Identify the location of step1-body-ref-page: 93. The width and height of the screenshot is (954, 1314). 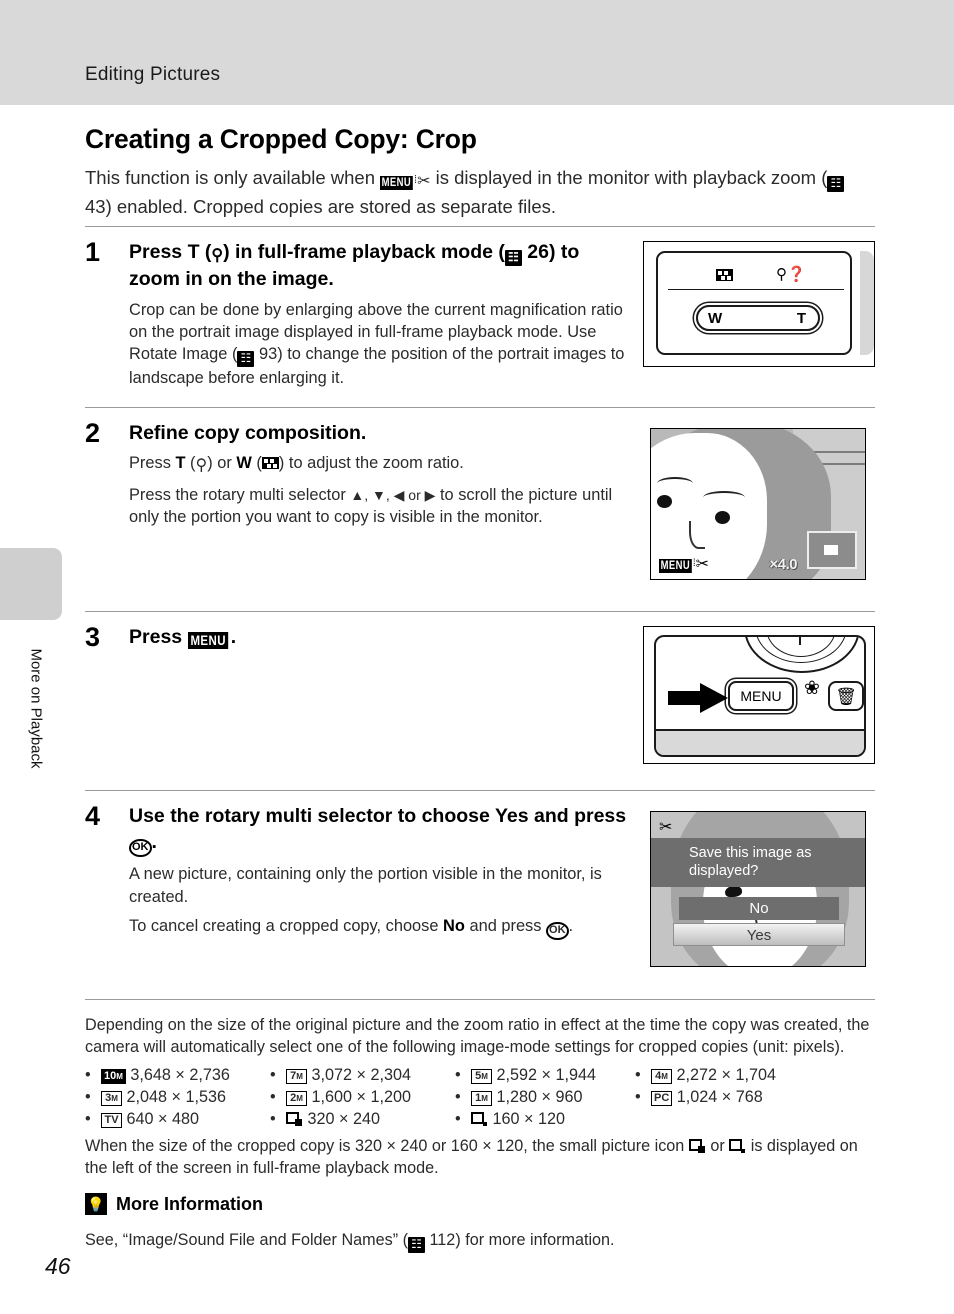
(268, 354).